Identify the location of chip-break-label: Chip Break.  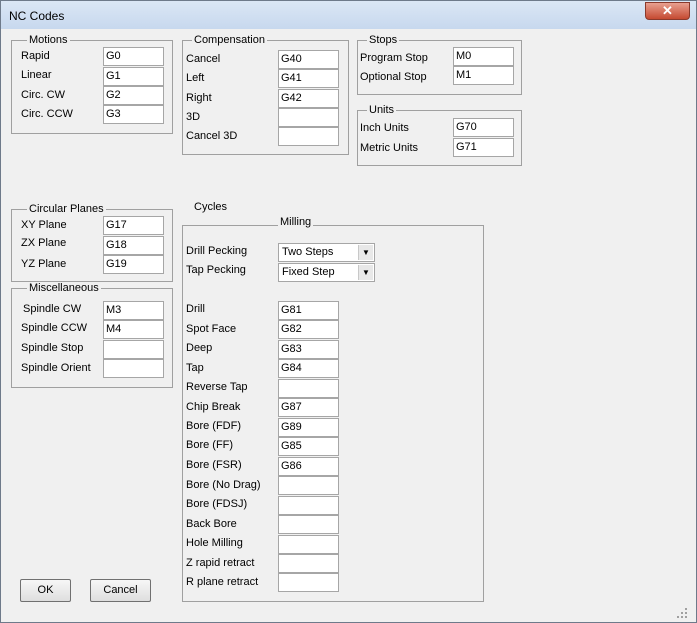
(213, 407).